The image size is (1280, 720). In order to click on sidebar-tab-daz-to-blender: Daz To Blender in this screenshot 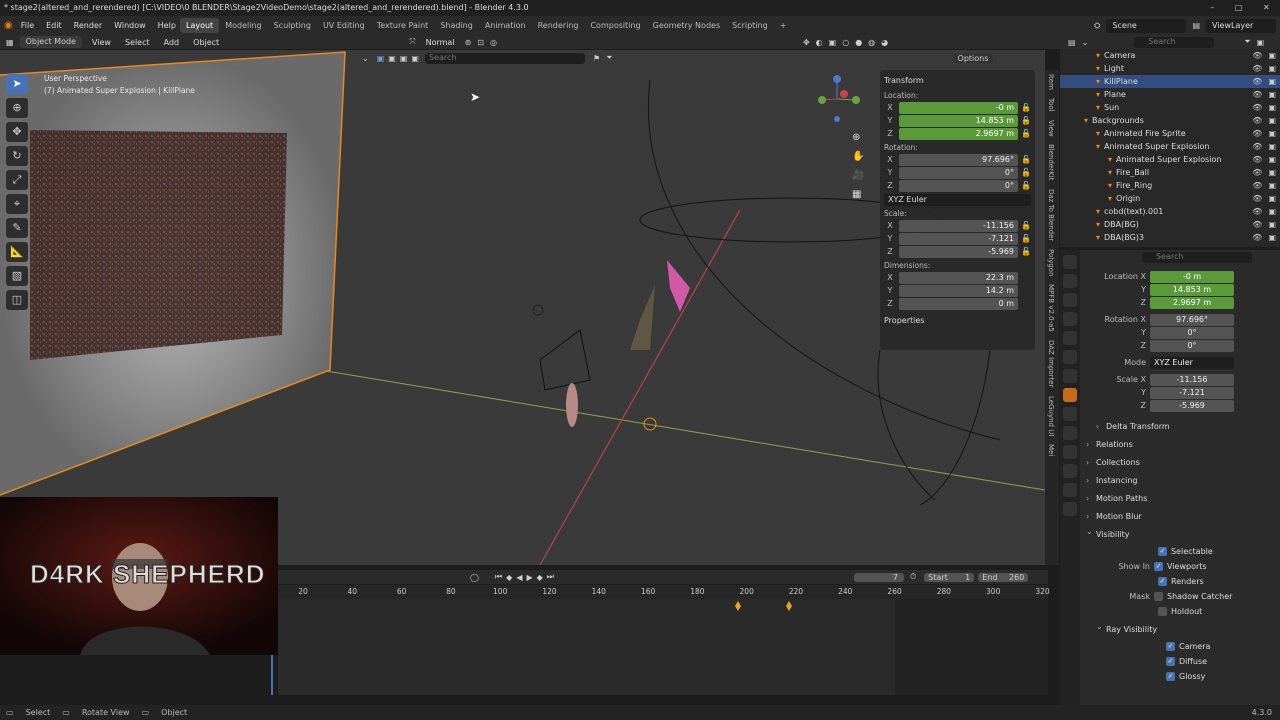, I will do `click(1051, 215)`.